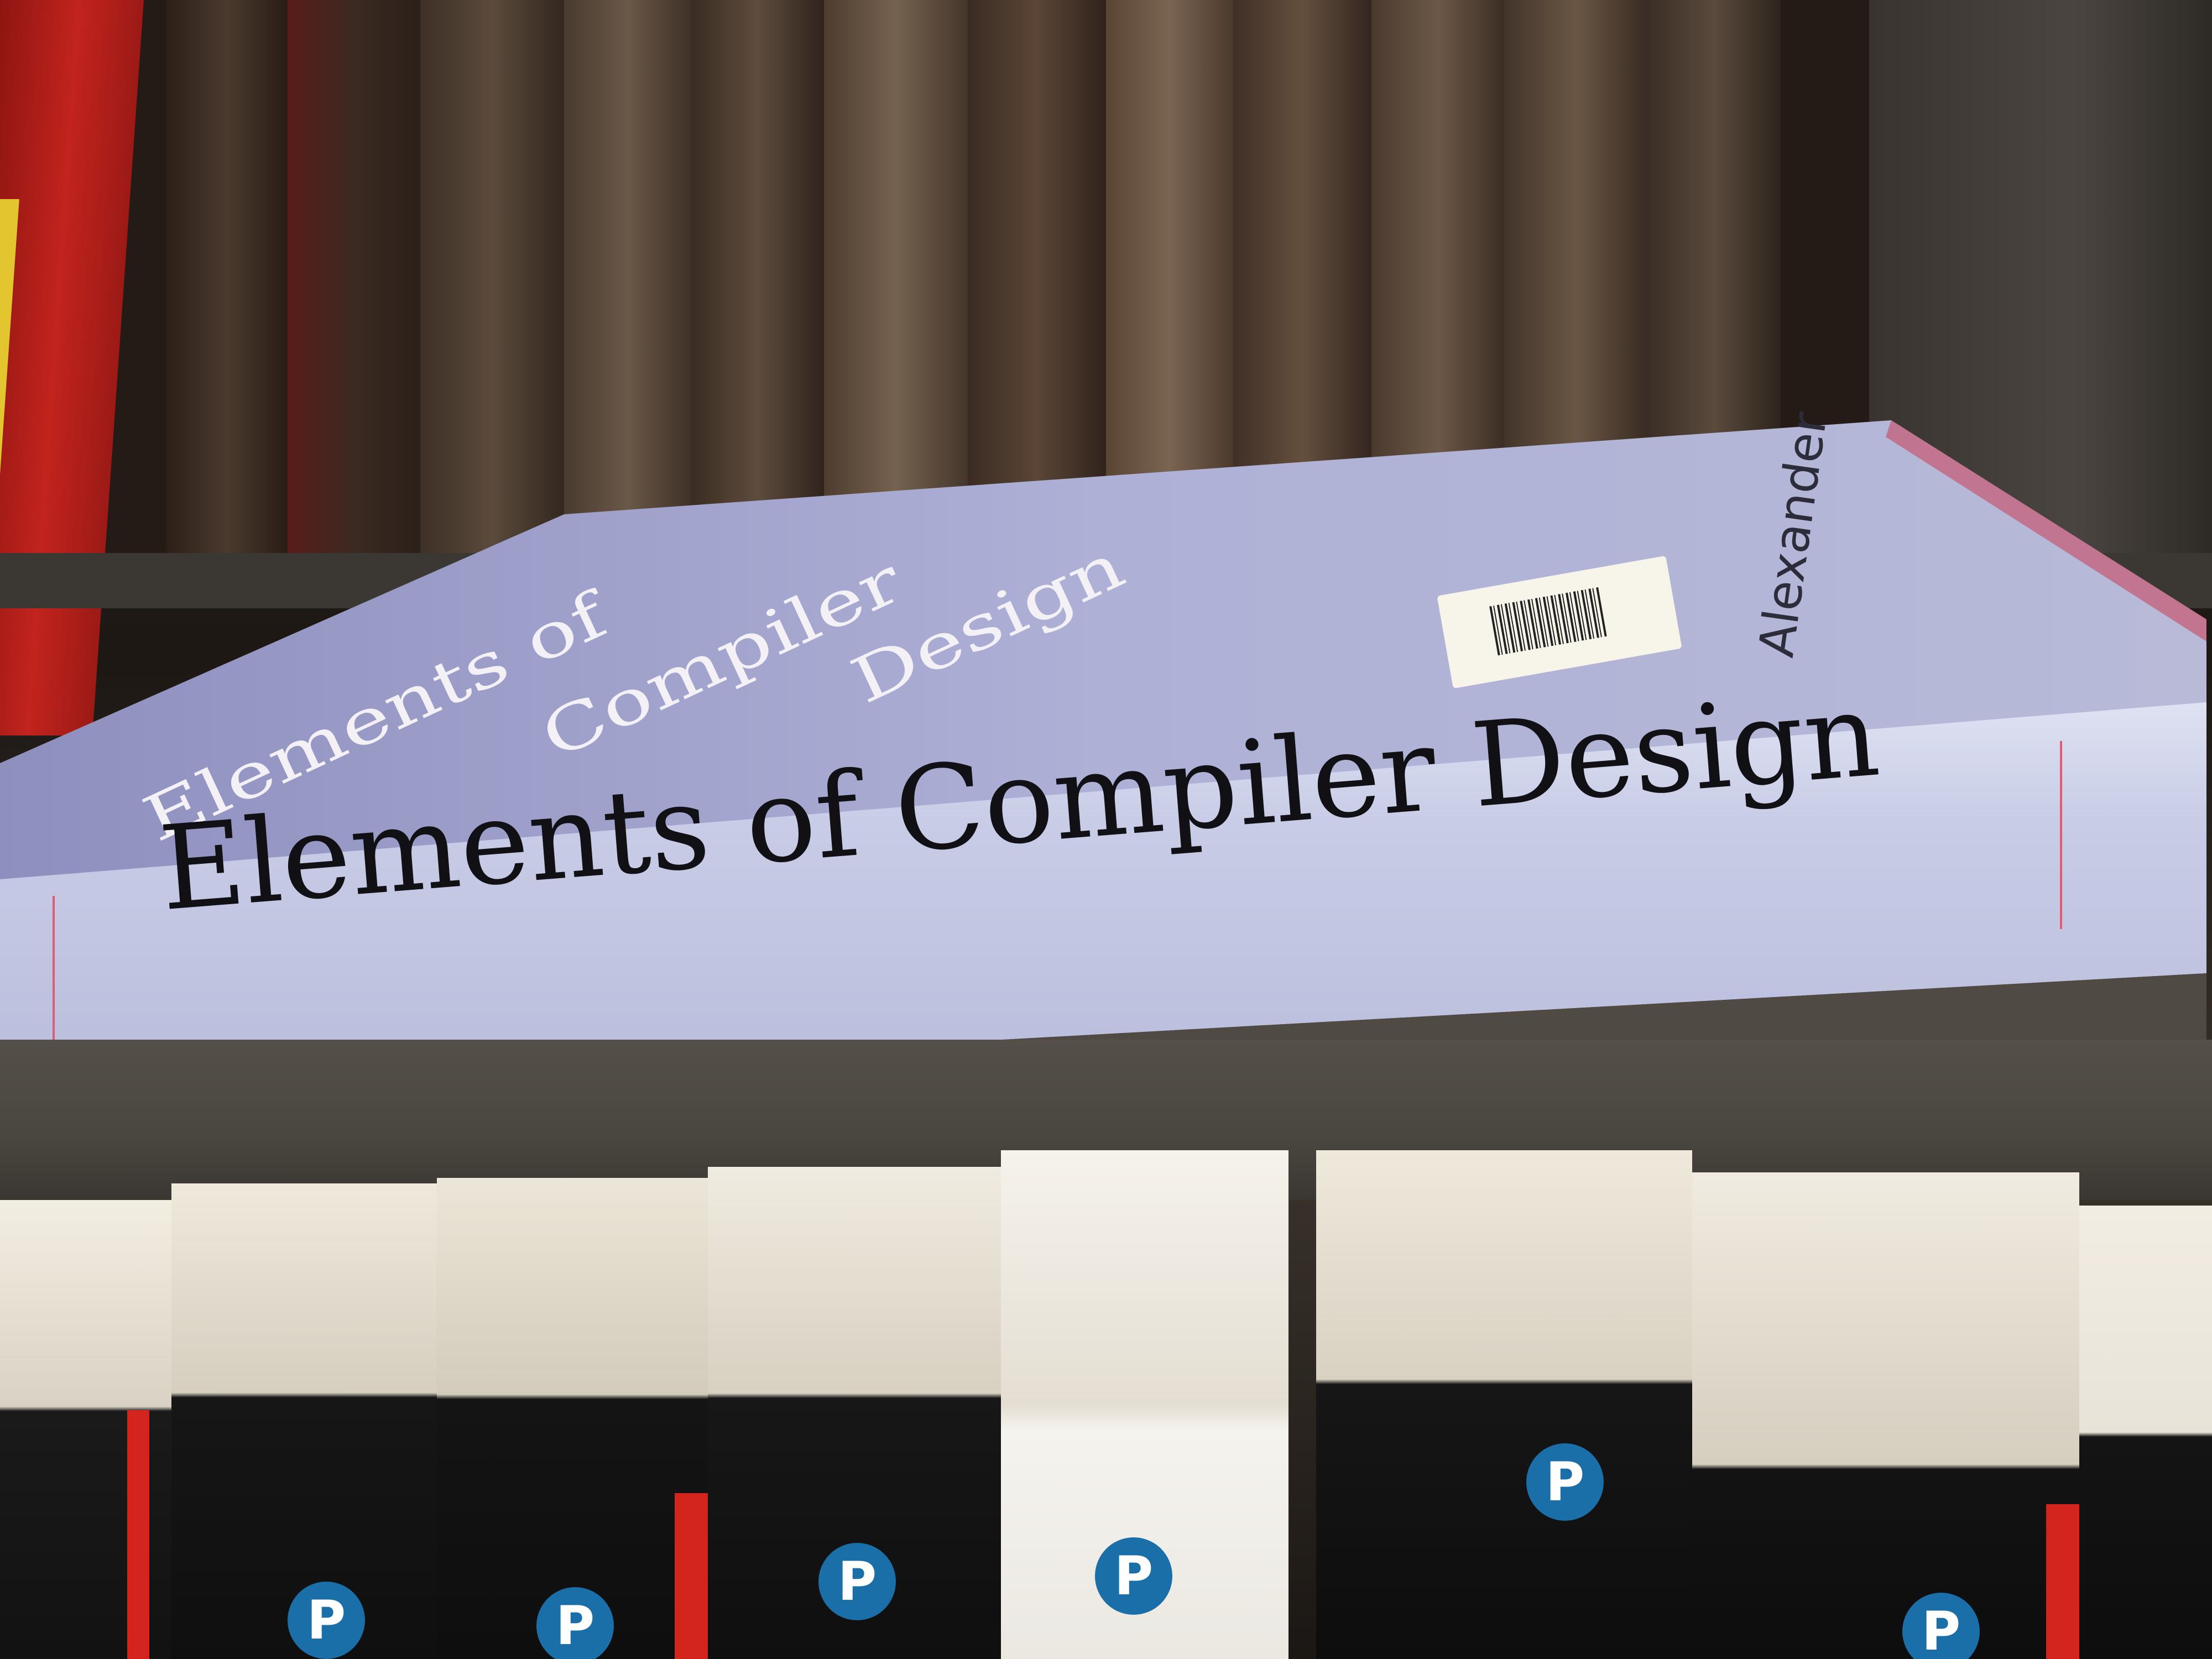  What do you see at coordinates (1548, 622) in the screenshot?
I see `barcode` at bounding box center [1548, 622].